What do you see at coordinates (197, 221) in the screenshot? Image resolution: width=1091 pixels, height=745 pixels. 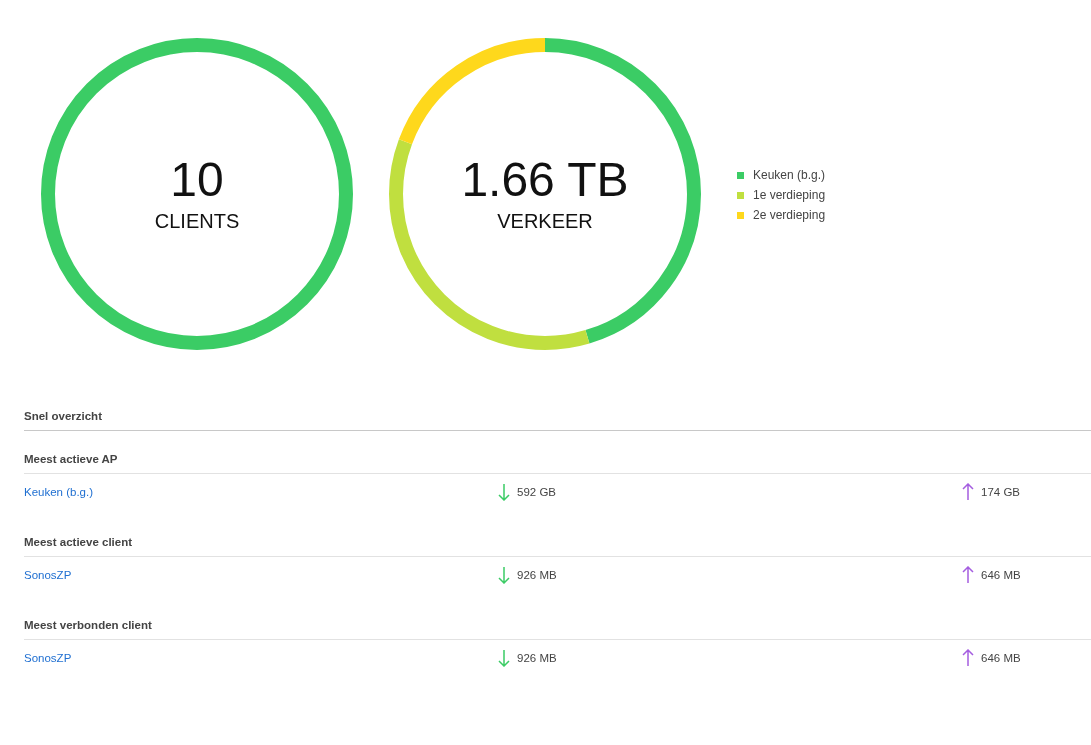 I see `stat-label: CLIENTS` at bounding box center [197, 221].